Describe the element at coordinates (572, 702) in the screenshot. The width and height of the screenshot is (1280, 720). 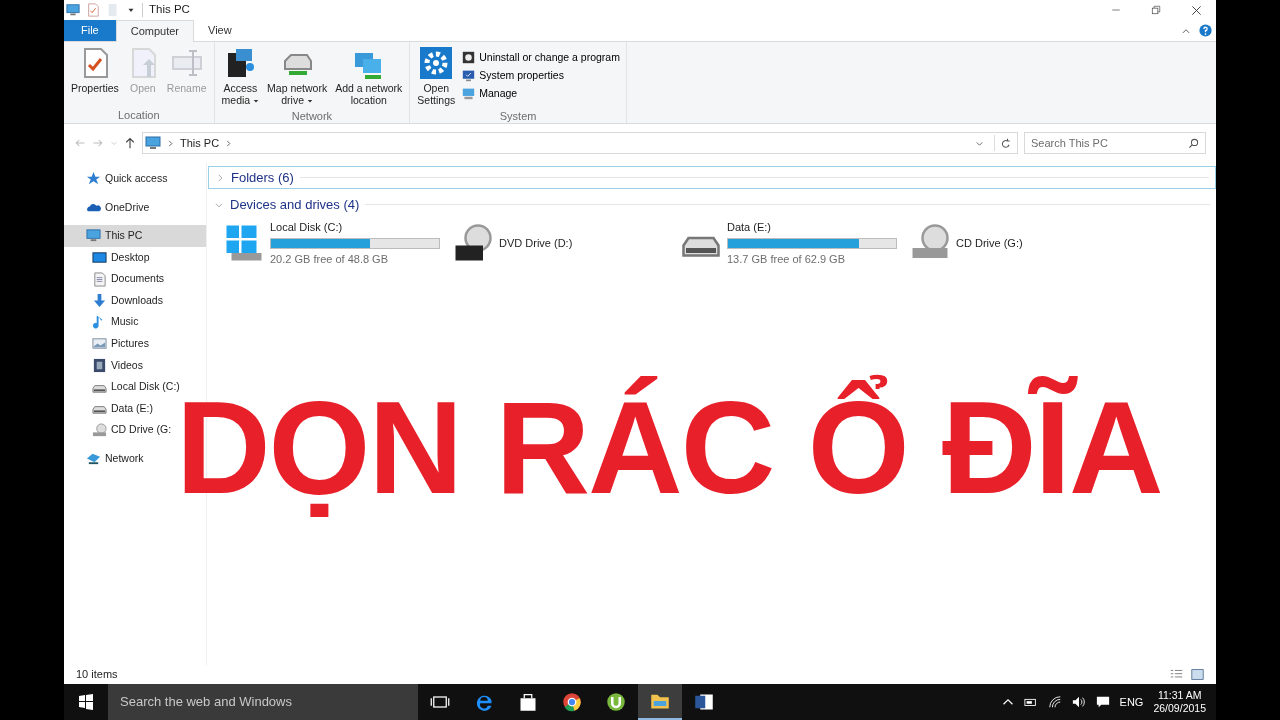
I see `chrome-circle-icon` at that location.